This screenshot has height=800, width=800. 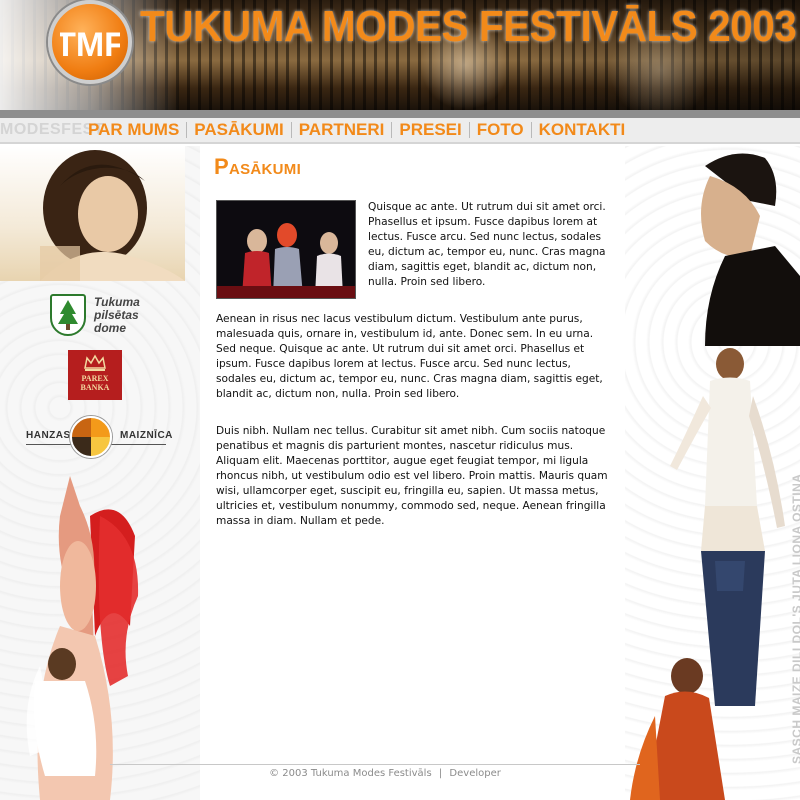 I want to click on sponsor-parex-banka: PAREX BANKA, so click(x=95, y=375).